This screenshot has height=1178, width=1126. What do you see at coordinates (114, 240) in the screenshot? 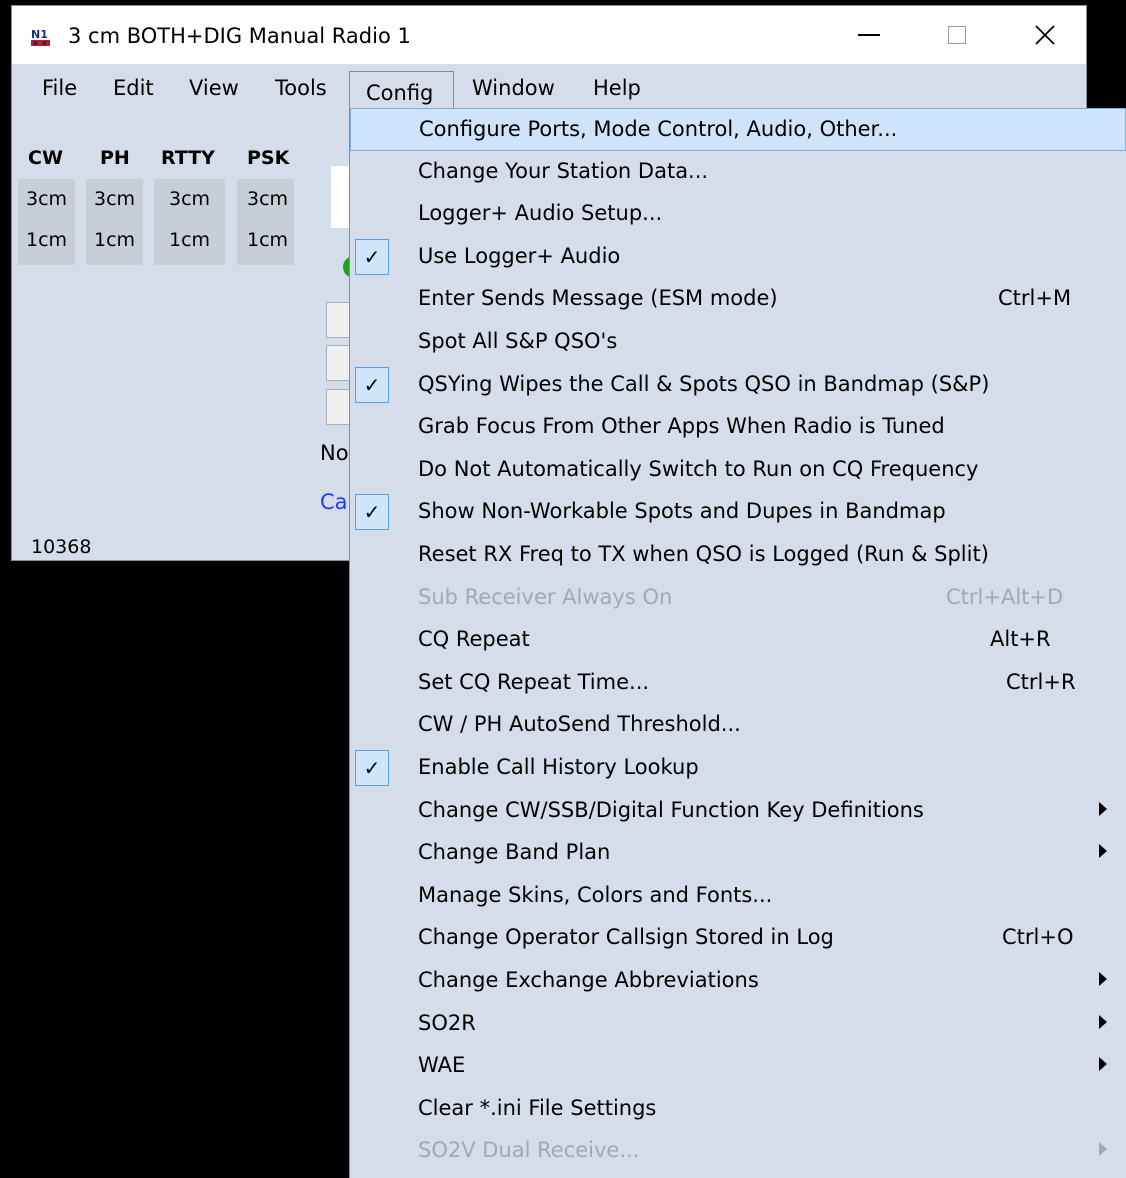
I see `band-button-ph-1cm: 1cm` at bounding box center [114, 240].